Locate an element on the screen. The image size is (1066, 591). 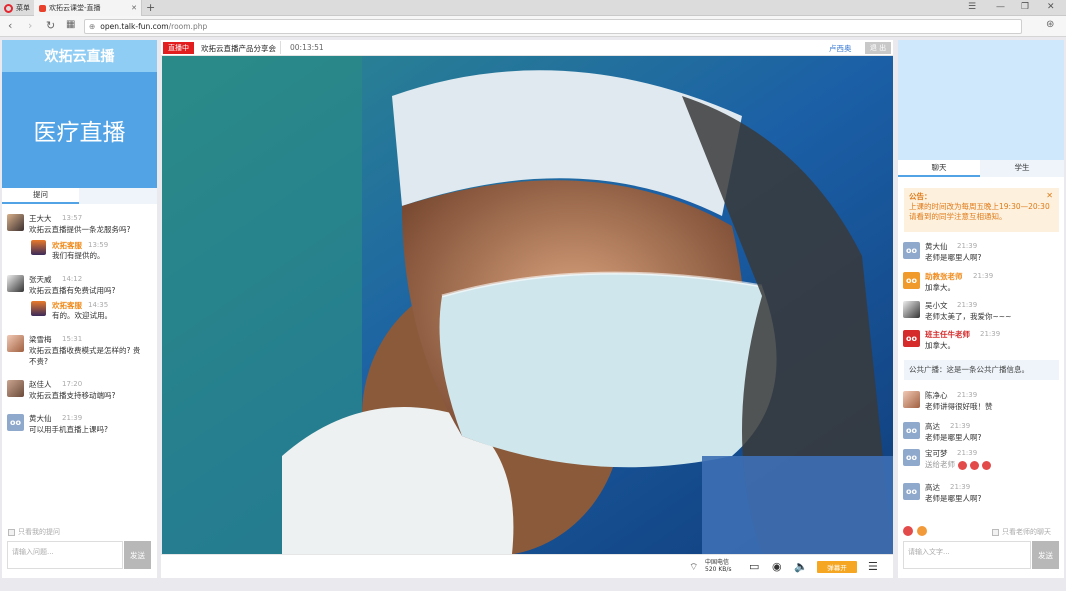
question-tabs: 提问 is located at coordinates (79, 196).